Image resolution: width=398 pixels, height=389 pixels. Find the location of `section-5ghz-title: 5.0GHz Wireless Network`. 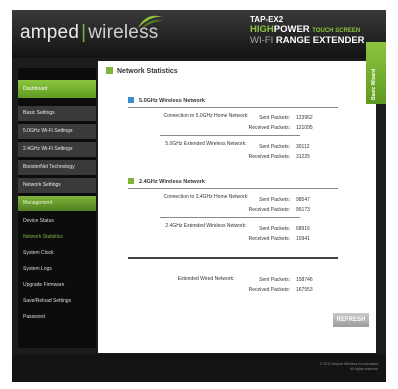

section-5ghz-title: 5.0GHz Wireless Network is located at coordinates (172, 101).